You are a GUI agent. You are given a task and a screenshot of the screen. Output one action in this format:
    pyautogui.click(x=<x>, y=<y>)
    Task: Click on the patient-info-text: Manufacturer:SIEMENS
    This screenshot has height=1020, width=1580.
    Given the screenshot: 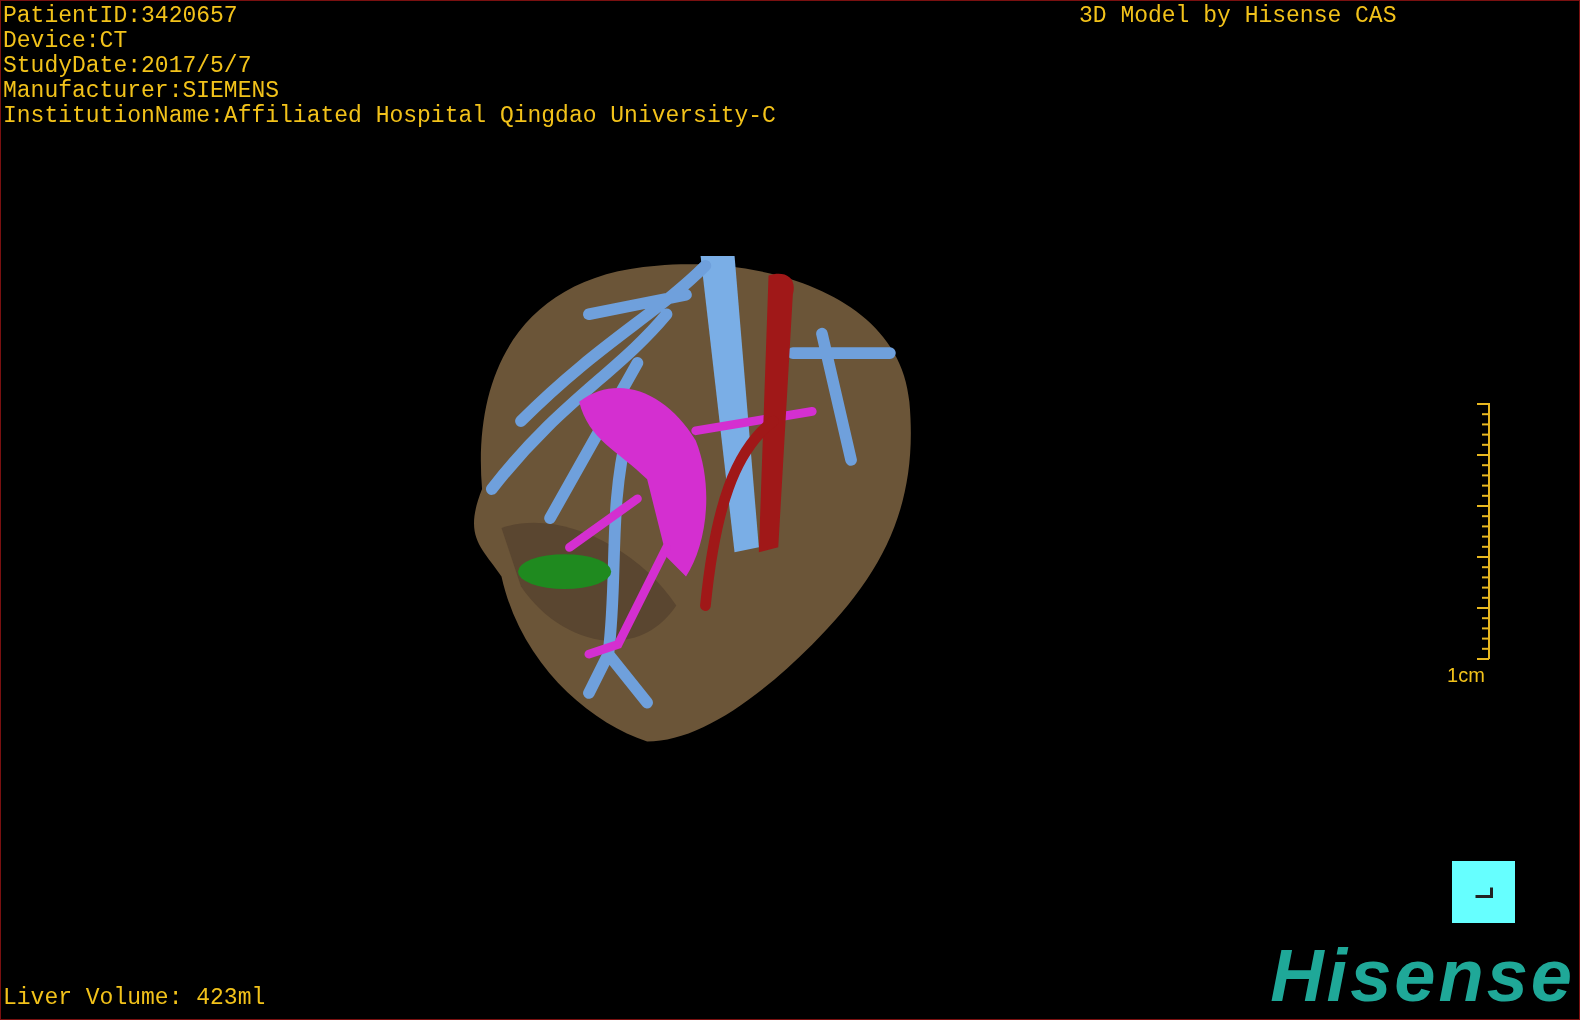 What is the action you would take?
    pyautogui.click(x=141, y=91)
    